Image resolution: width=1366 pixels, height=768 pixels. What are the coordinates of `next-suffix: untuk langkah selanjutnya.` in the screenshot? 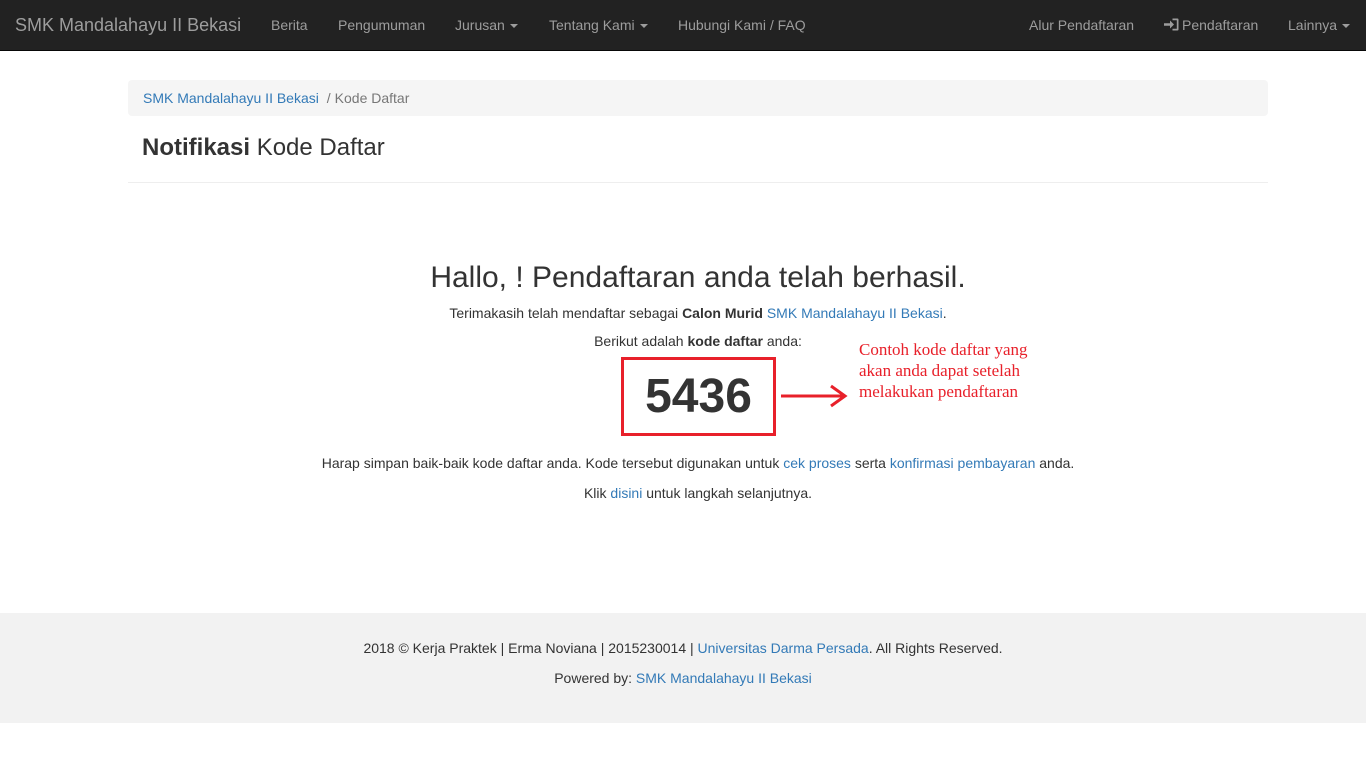 It's located at (727, 493).